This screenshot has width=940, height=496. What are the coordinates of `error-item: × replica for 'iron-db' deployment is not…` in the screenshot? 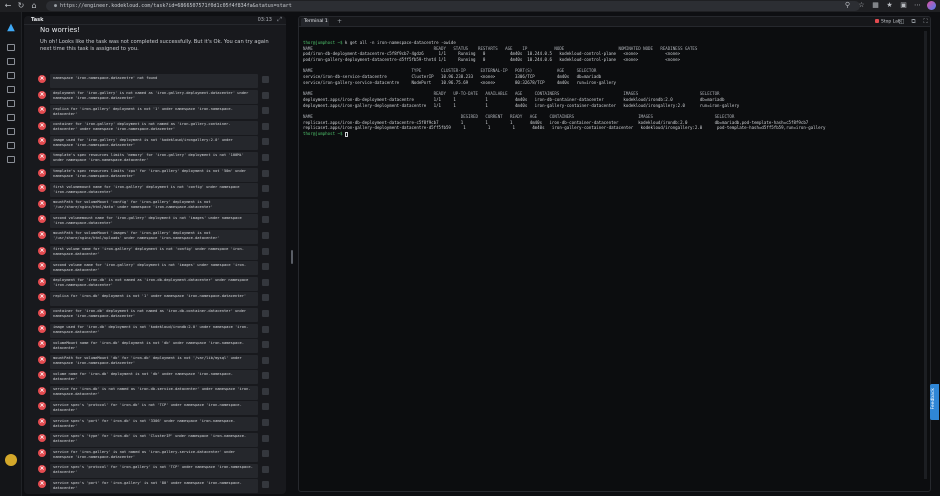 It's located at (162, 300).